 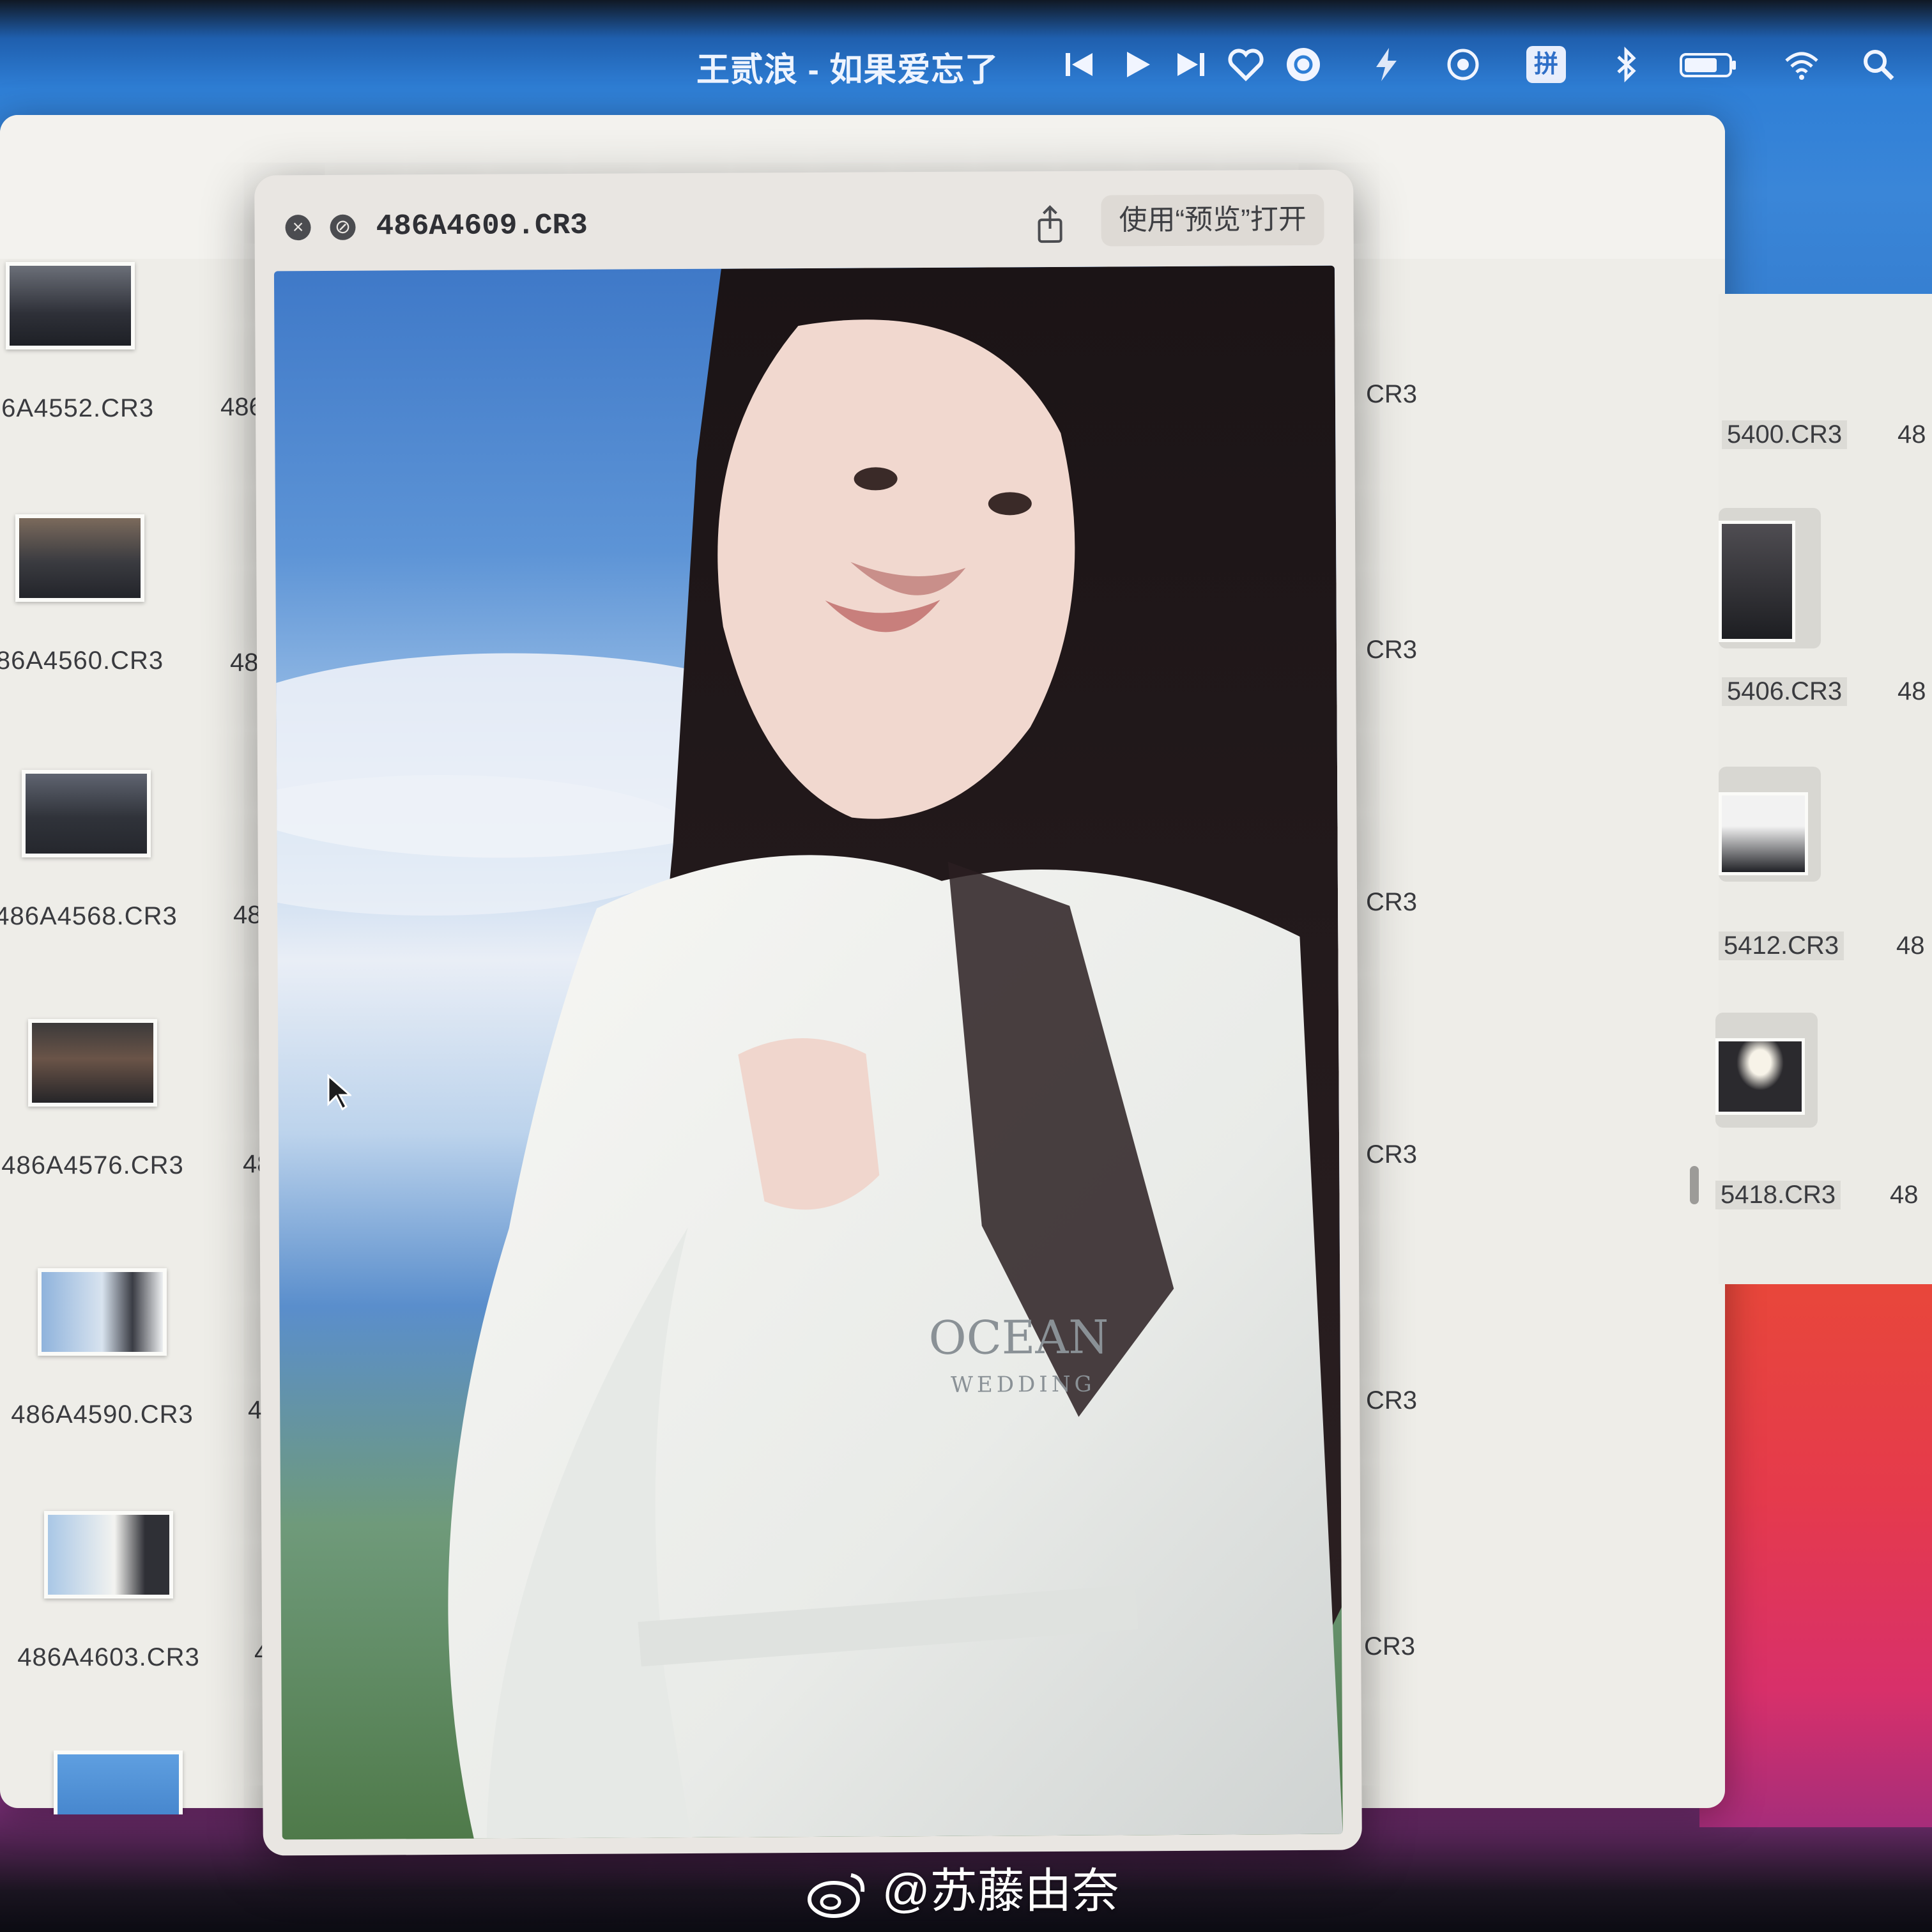 I want to click on heart-icon, so click(x=1245, y=64).